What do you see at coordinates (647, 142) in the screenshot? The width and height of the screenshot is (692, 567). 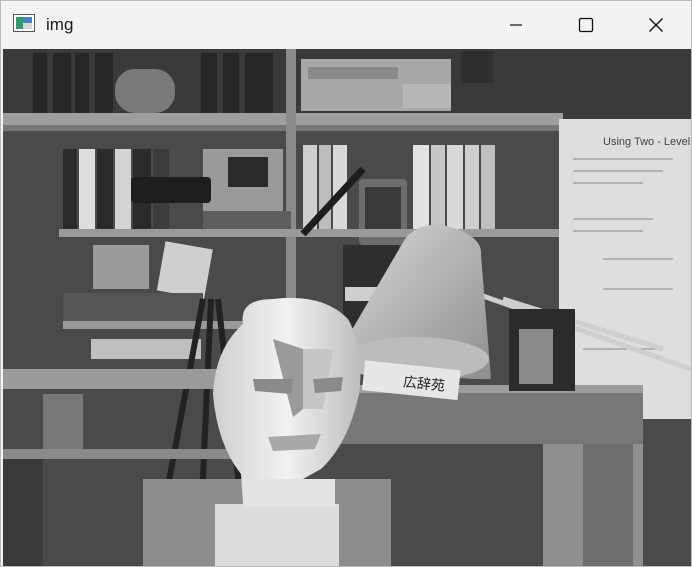 I see `poster-text: Using Two - Level Dyna` at bounding box center [647, 142].